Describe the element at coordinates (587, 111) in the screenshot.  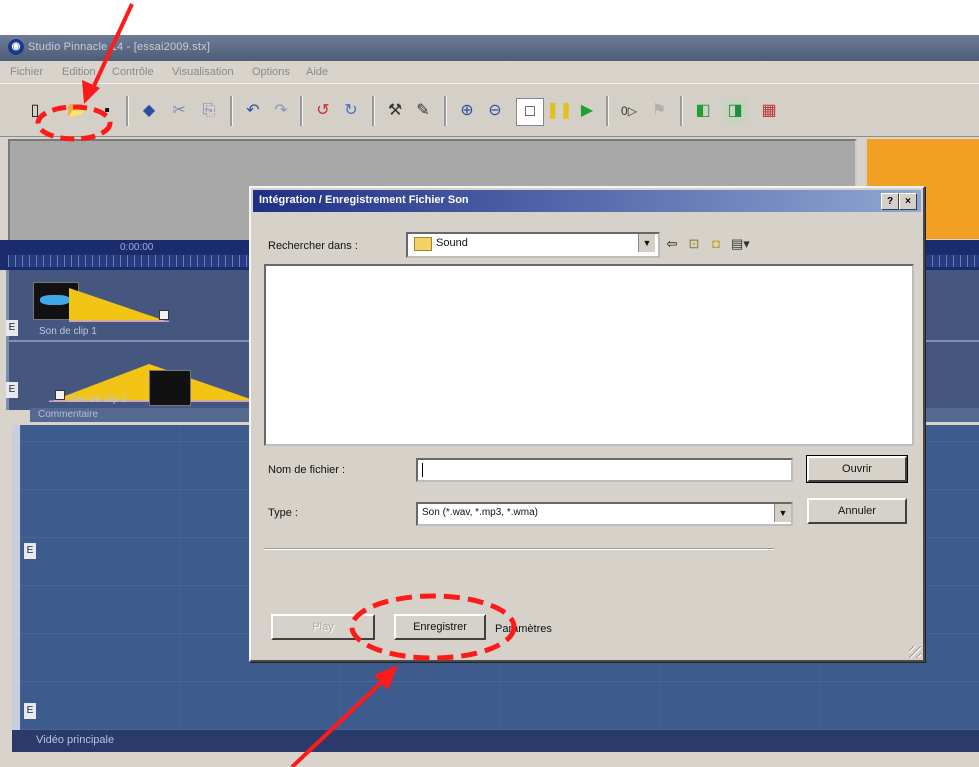
I see `play-icon: ▶` at that location.